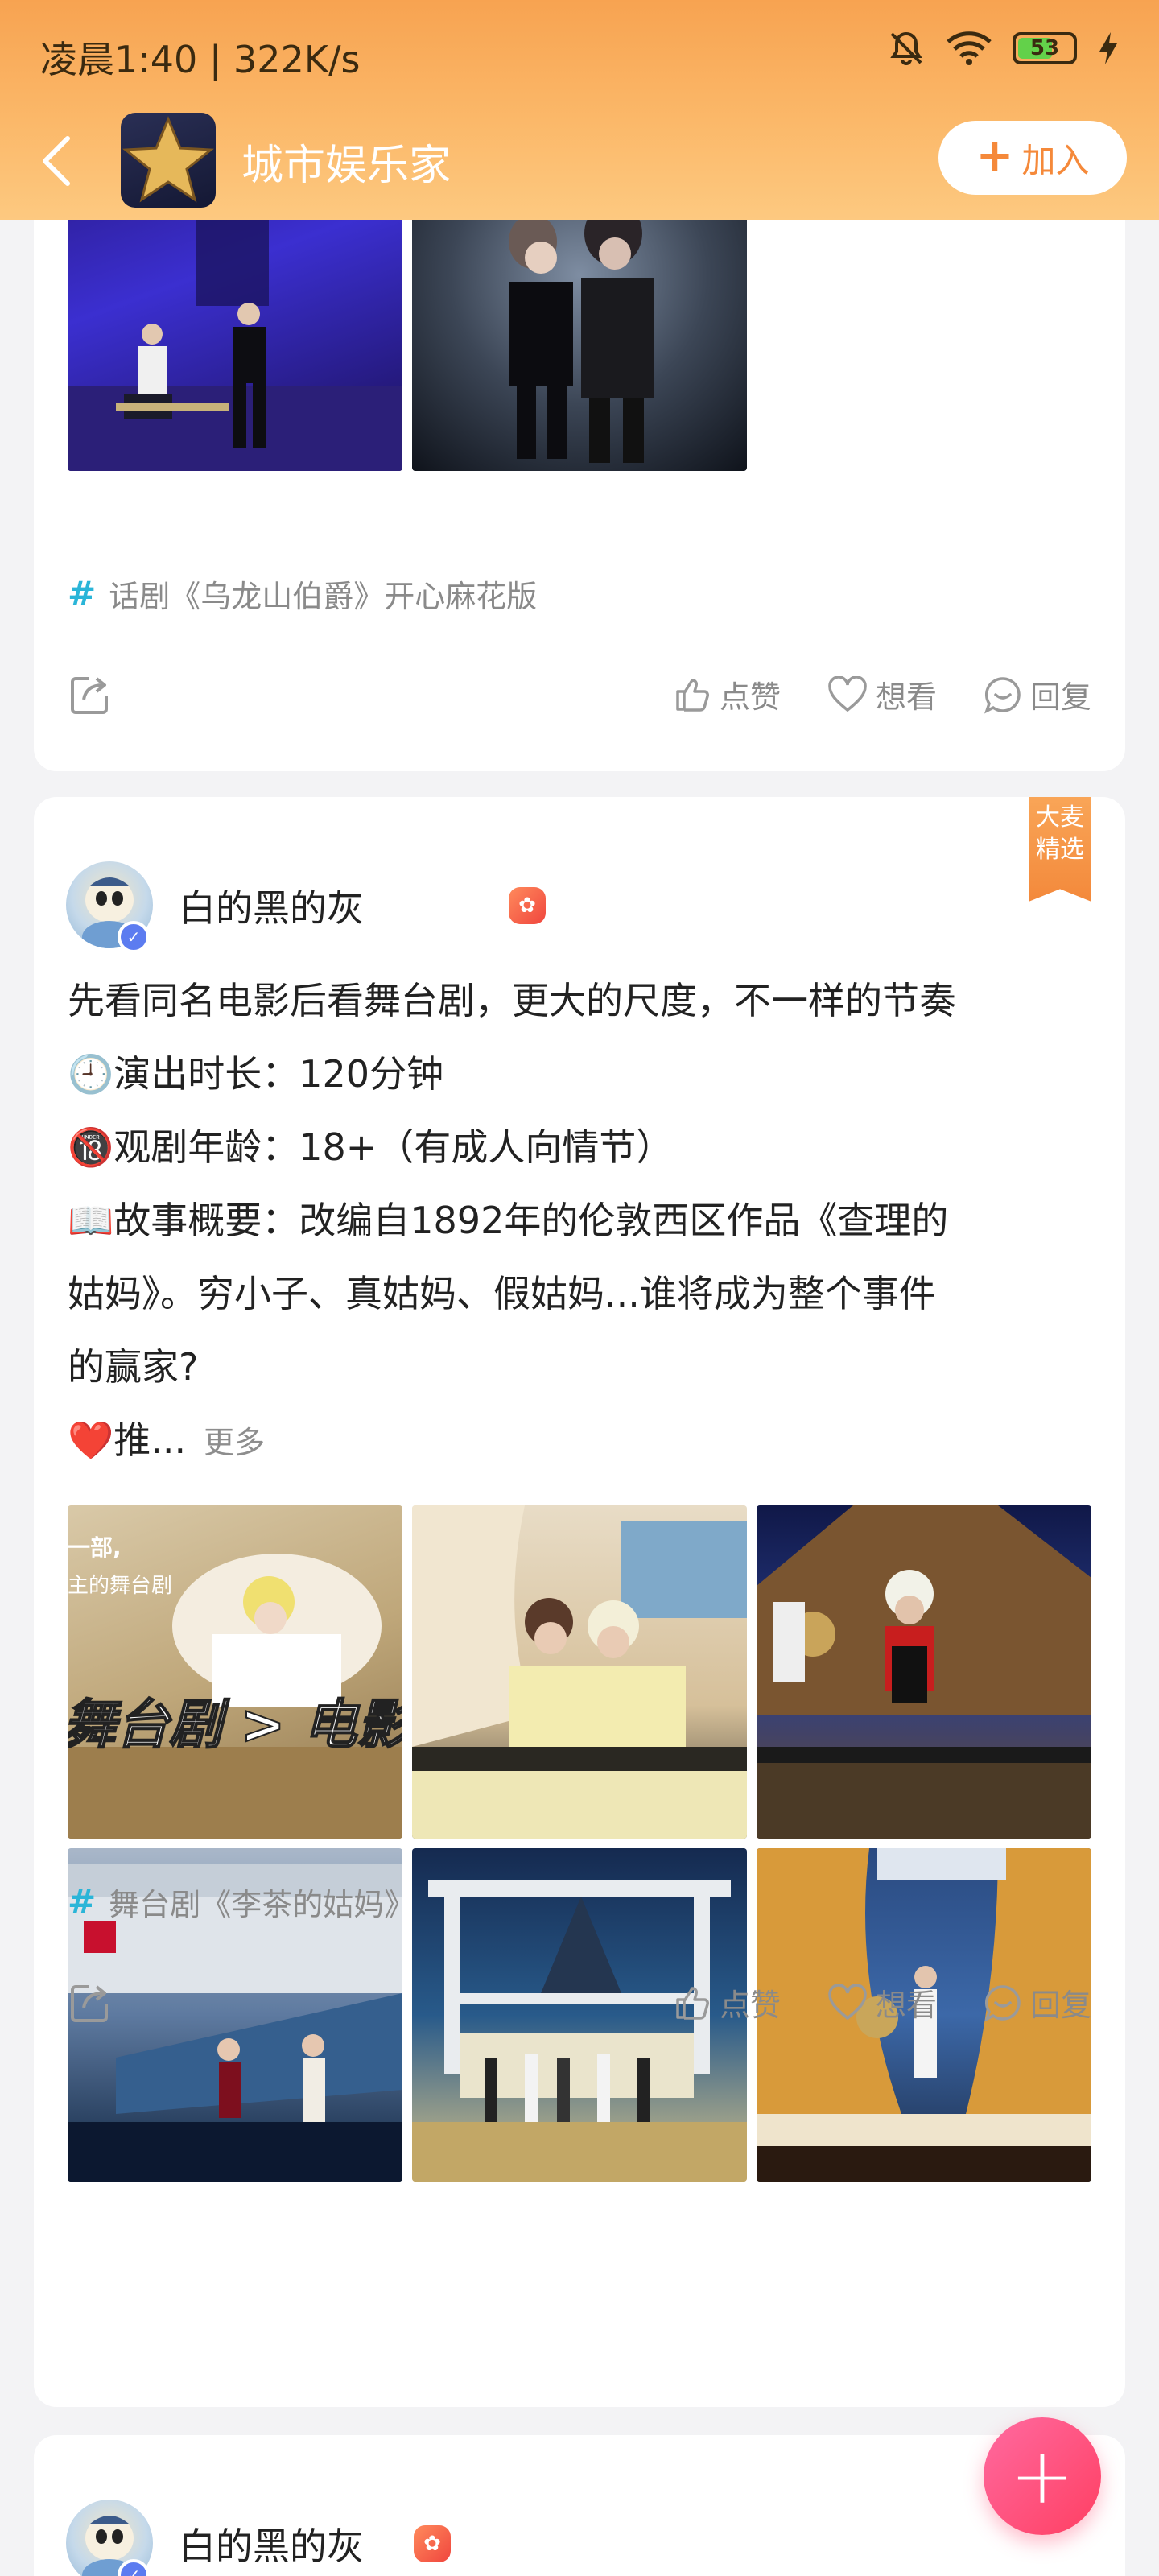 The width and height of the screenshot is (1159, 2576). I want to click on image-grid, so click(407, 346).